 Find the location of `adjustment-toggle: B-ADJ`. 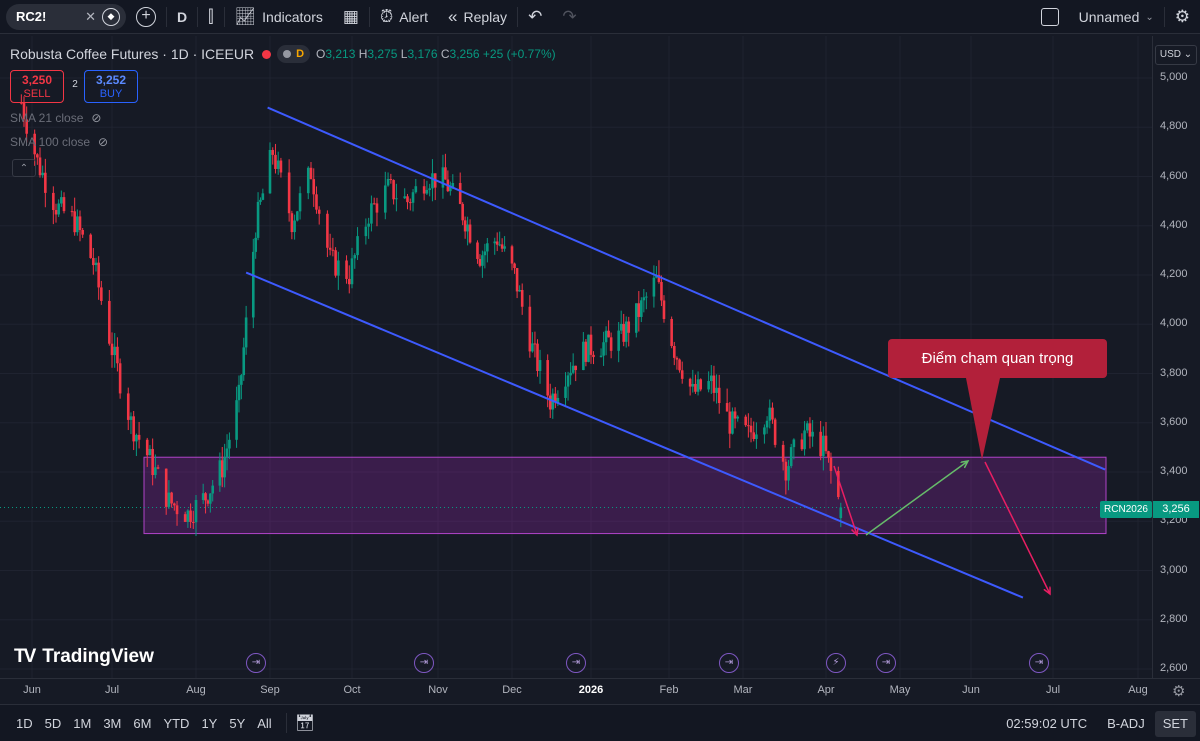

adjustment-toggle: B-ADJ is located at coordinates (1126, 723).